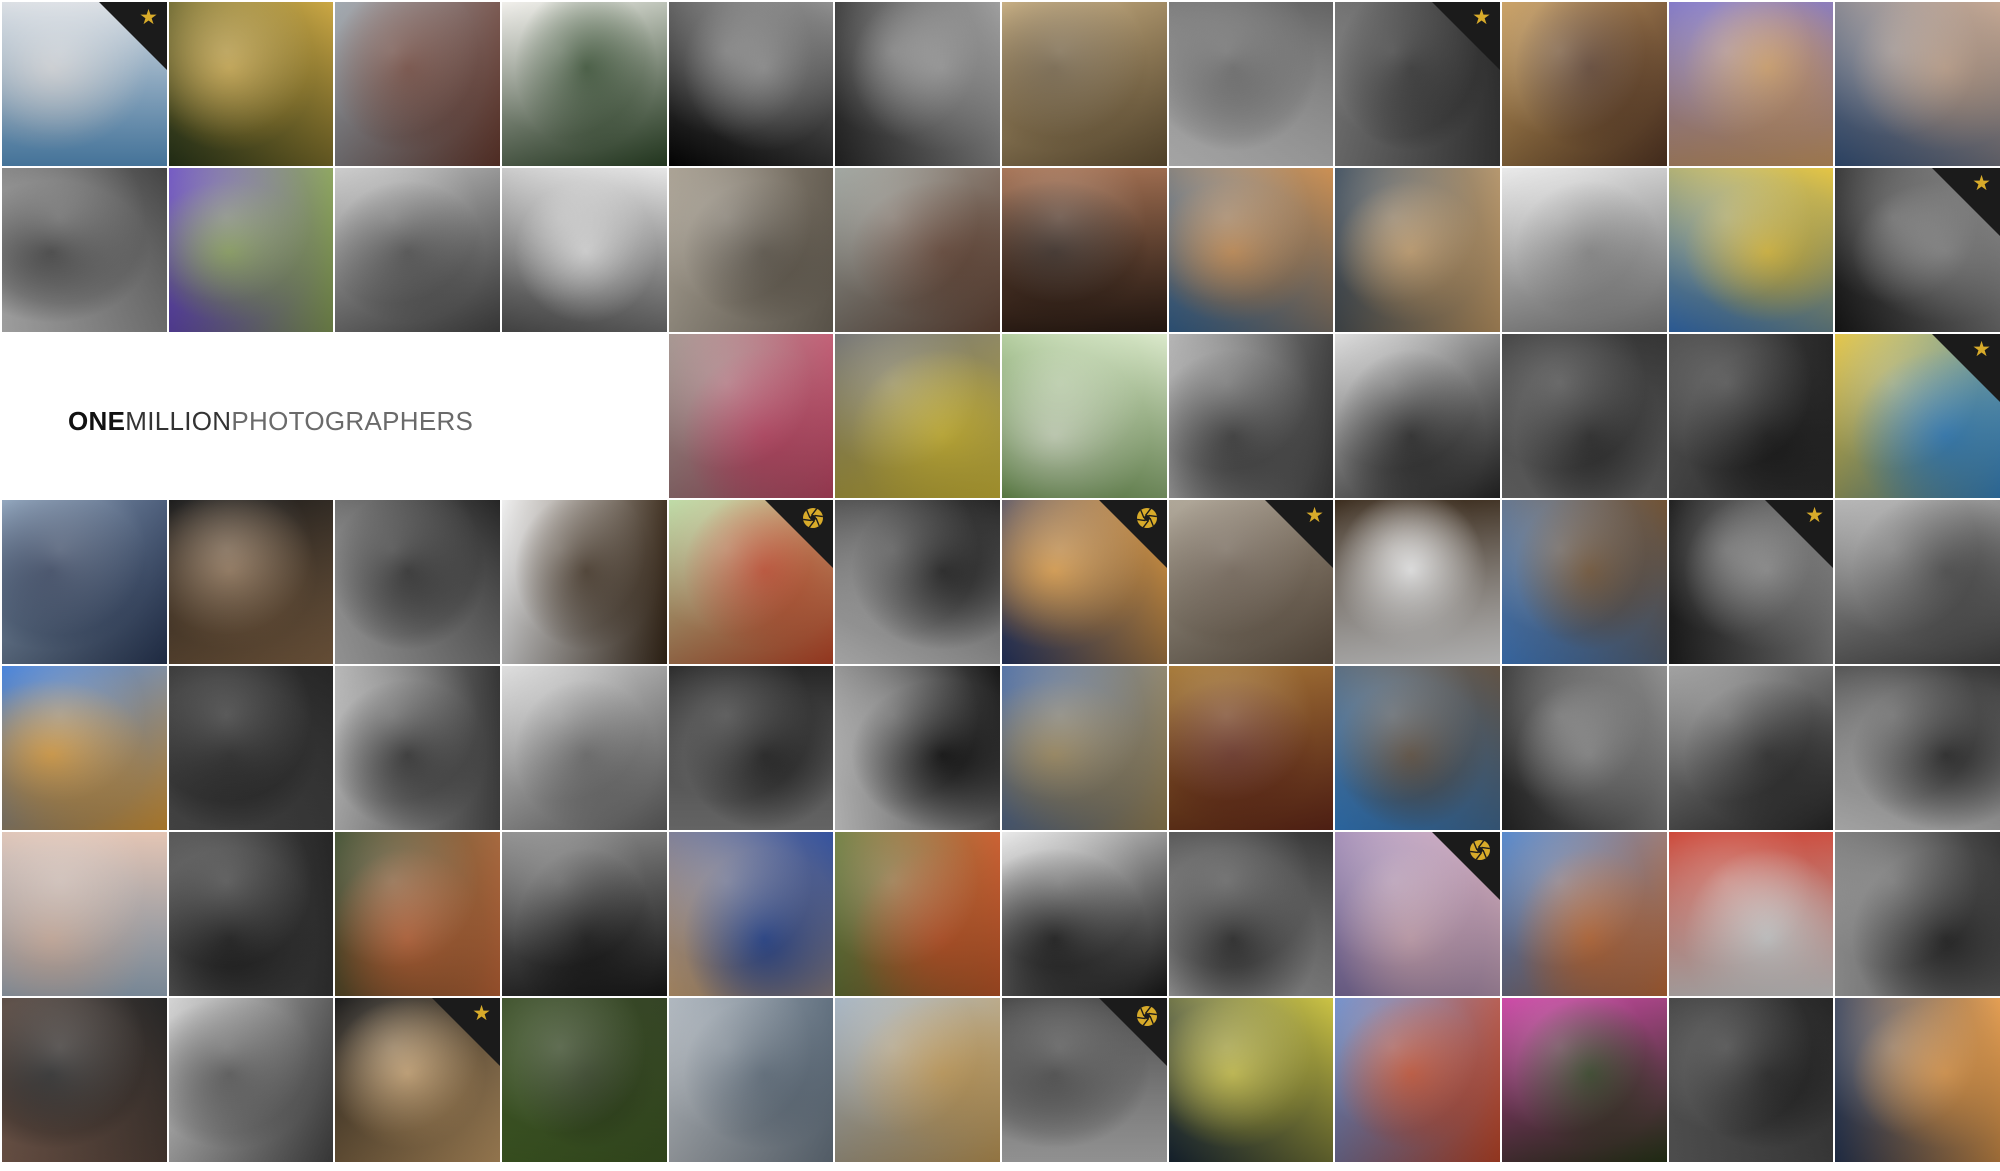 This screenshot has width=2000, height=1171. What do you see at coordinates (333, 416) in the screenshot?
I see `brand-logo: ONEMILLIONPHOTOGRAPHERS` at bounding box center [333, 416].